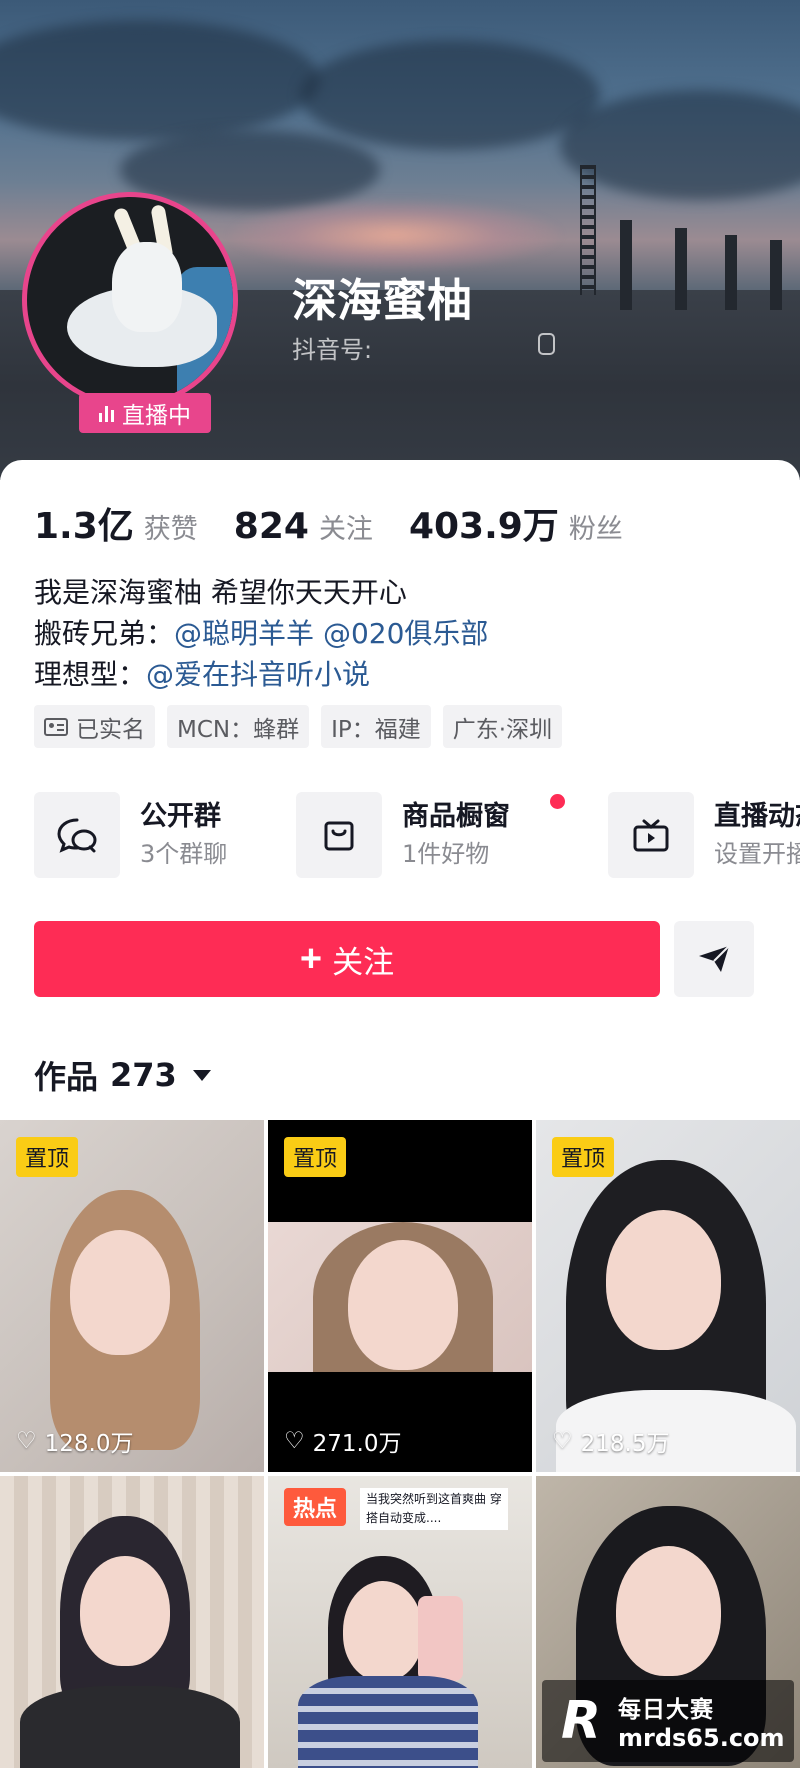  I want to click on video-thumbnail: 置顶 ♡ 218.5万, so click(668, 1296).